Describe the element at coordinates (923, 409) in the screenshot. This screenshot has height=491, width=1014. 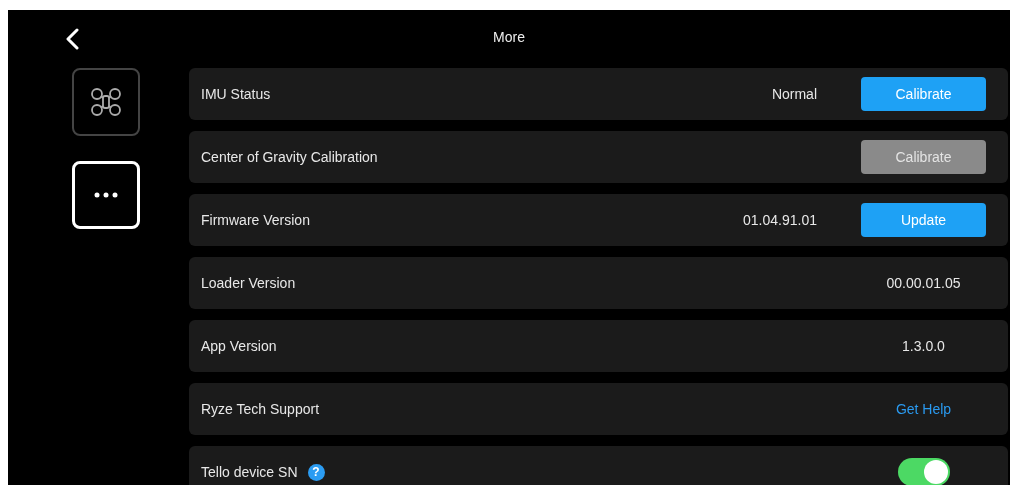
I see `help-link: Get Help` at that location.